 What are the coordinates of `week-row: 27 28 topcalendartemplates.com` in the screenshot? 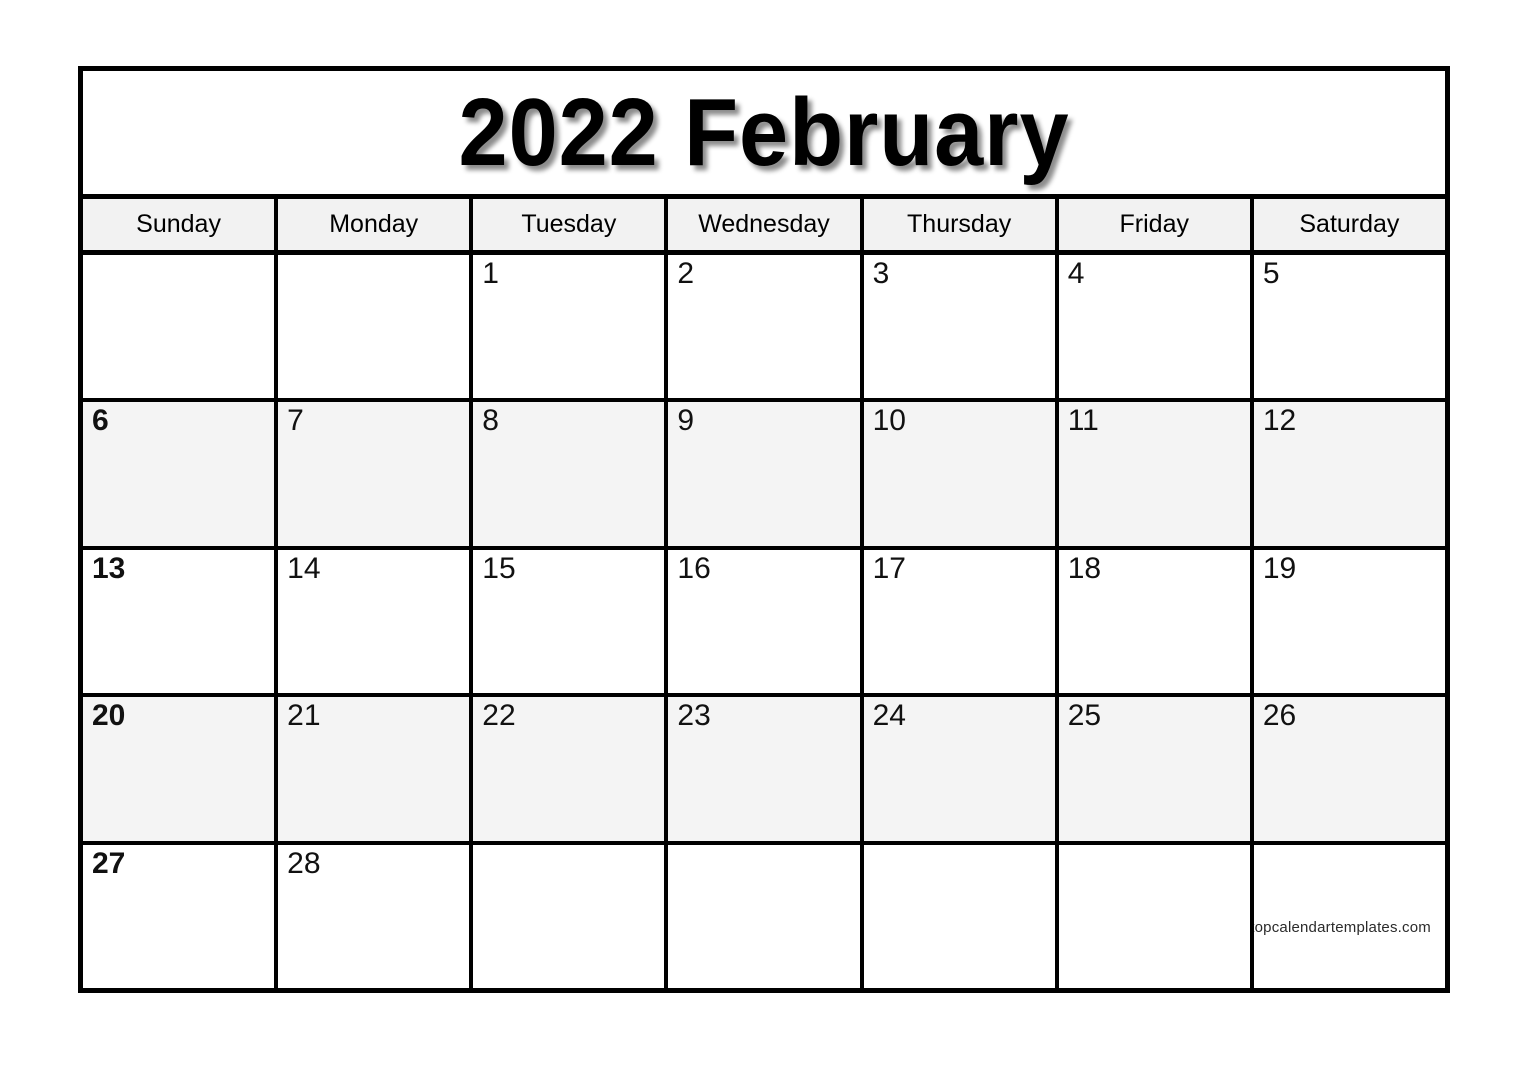 It's located at (764, 916).